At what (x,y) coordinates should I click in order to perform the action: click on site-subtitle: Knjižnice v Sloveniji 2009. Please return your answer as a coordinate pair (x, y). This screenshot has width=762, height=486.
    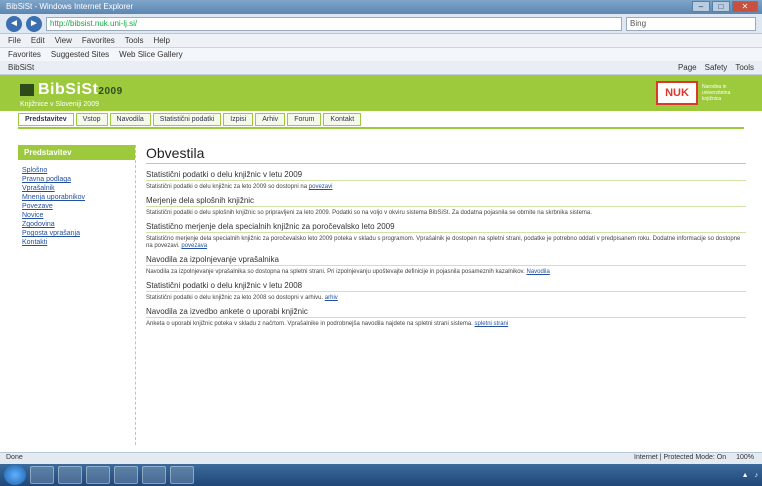
    Looking at the image, I should click on (59, 104).